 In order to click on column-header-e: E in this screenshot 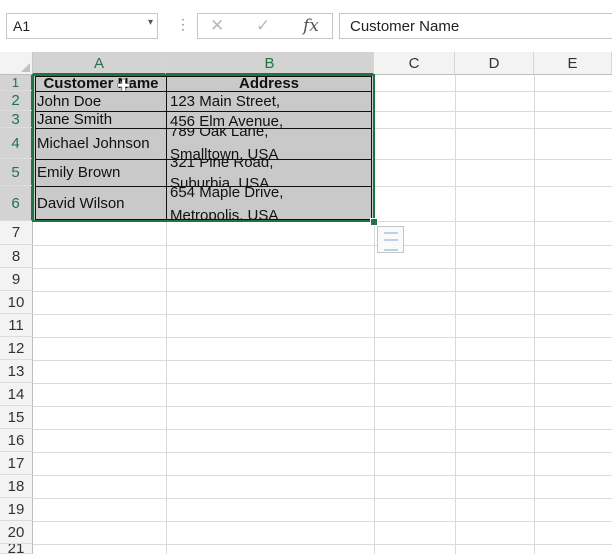, I will do `click(573, 63)`.